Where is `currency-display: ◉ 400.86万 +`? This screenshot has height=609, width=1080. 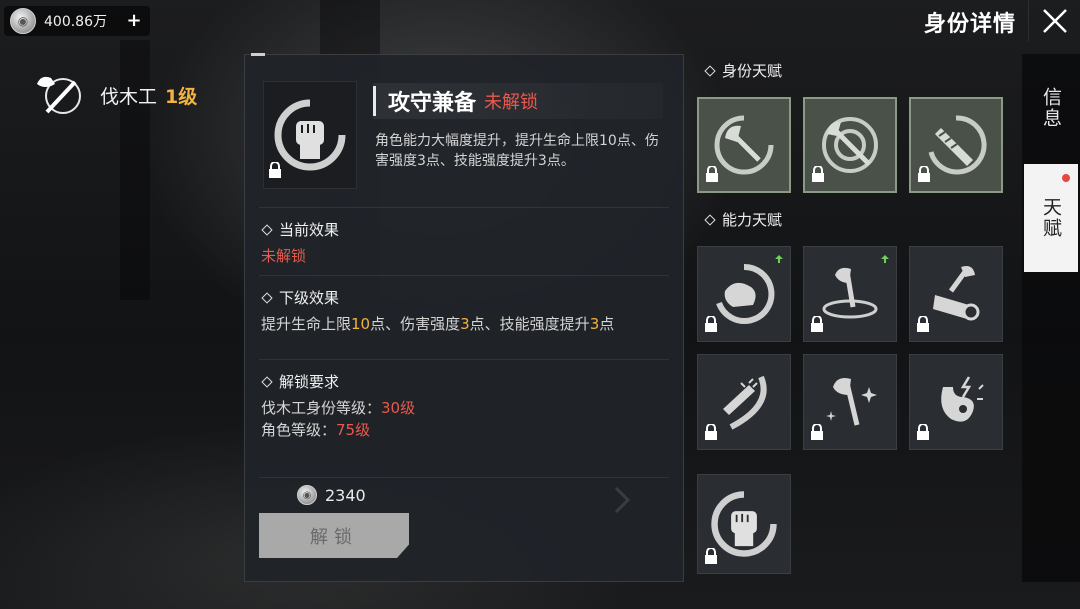 currency-display: ◉ 400.86万 + is located at coordinates (77, 21).